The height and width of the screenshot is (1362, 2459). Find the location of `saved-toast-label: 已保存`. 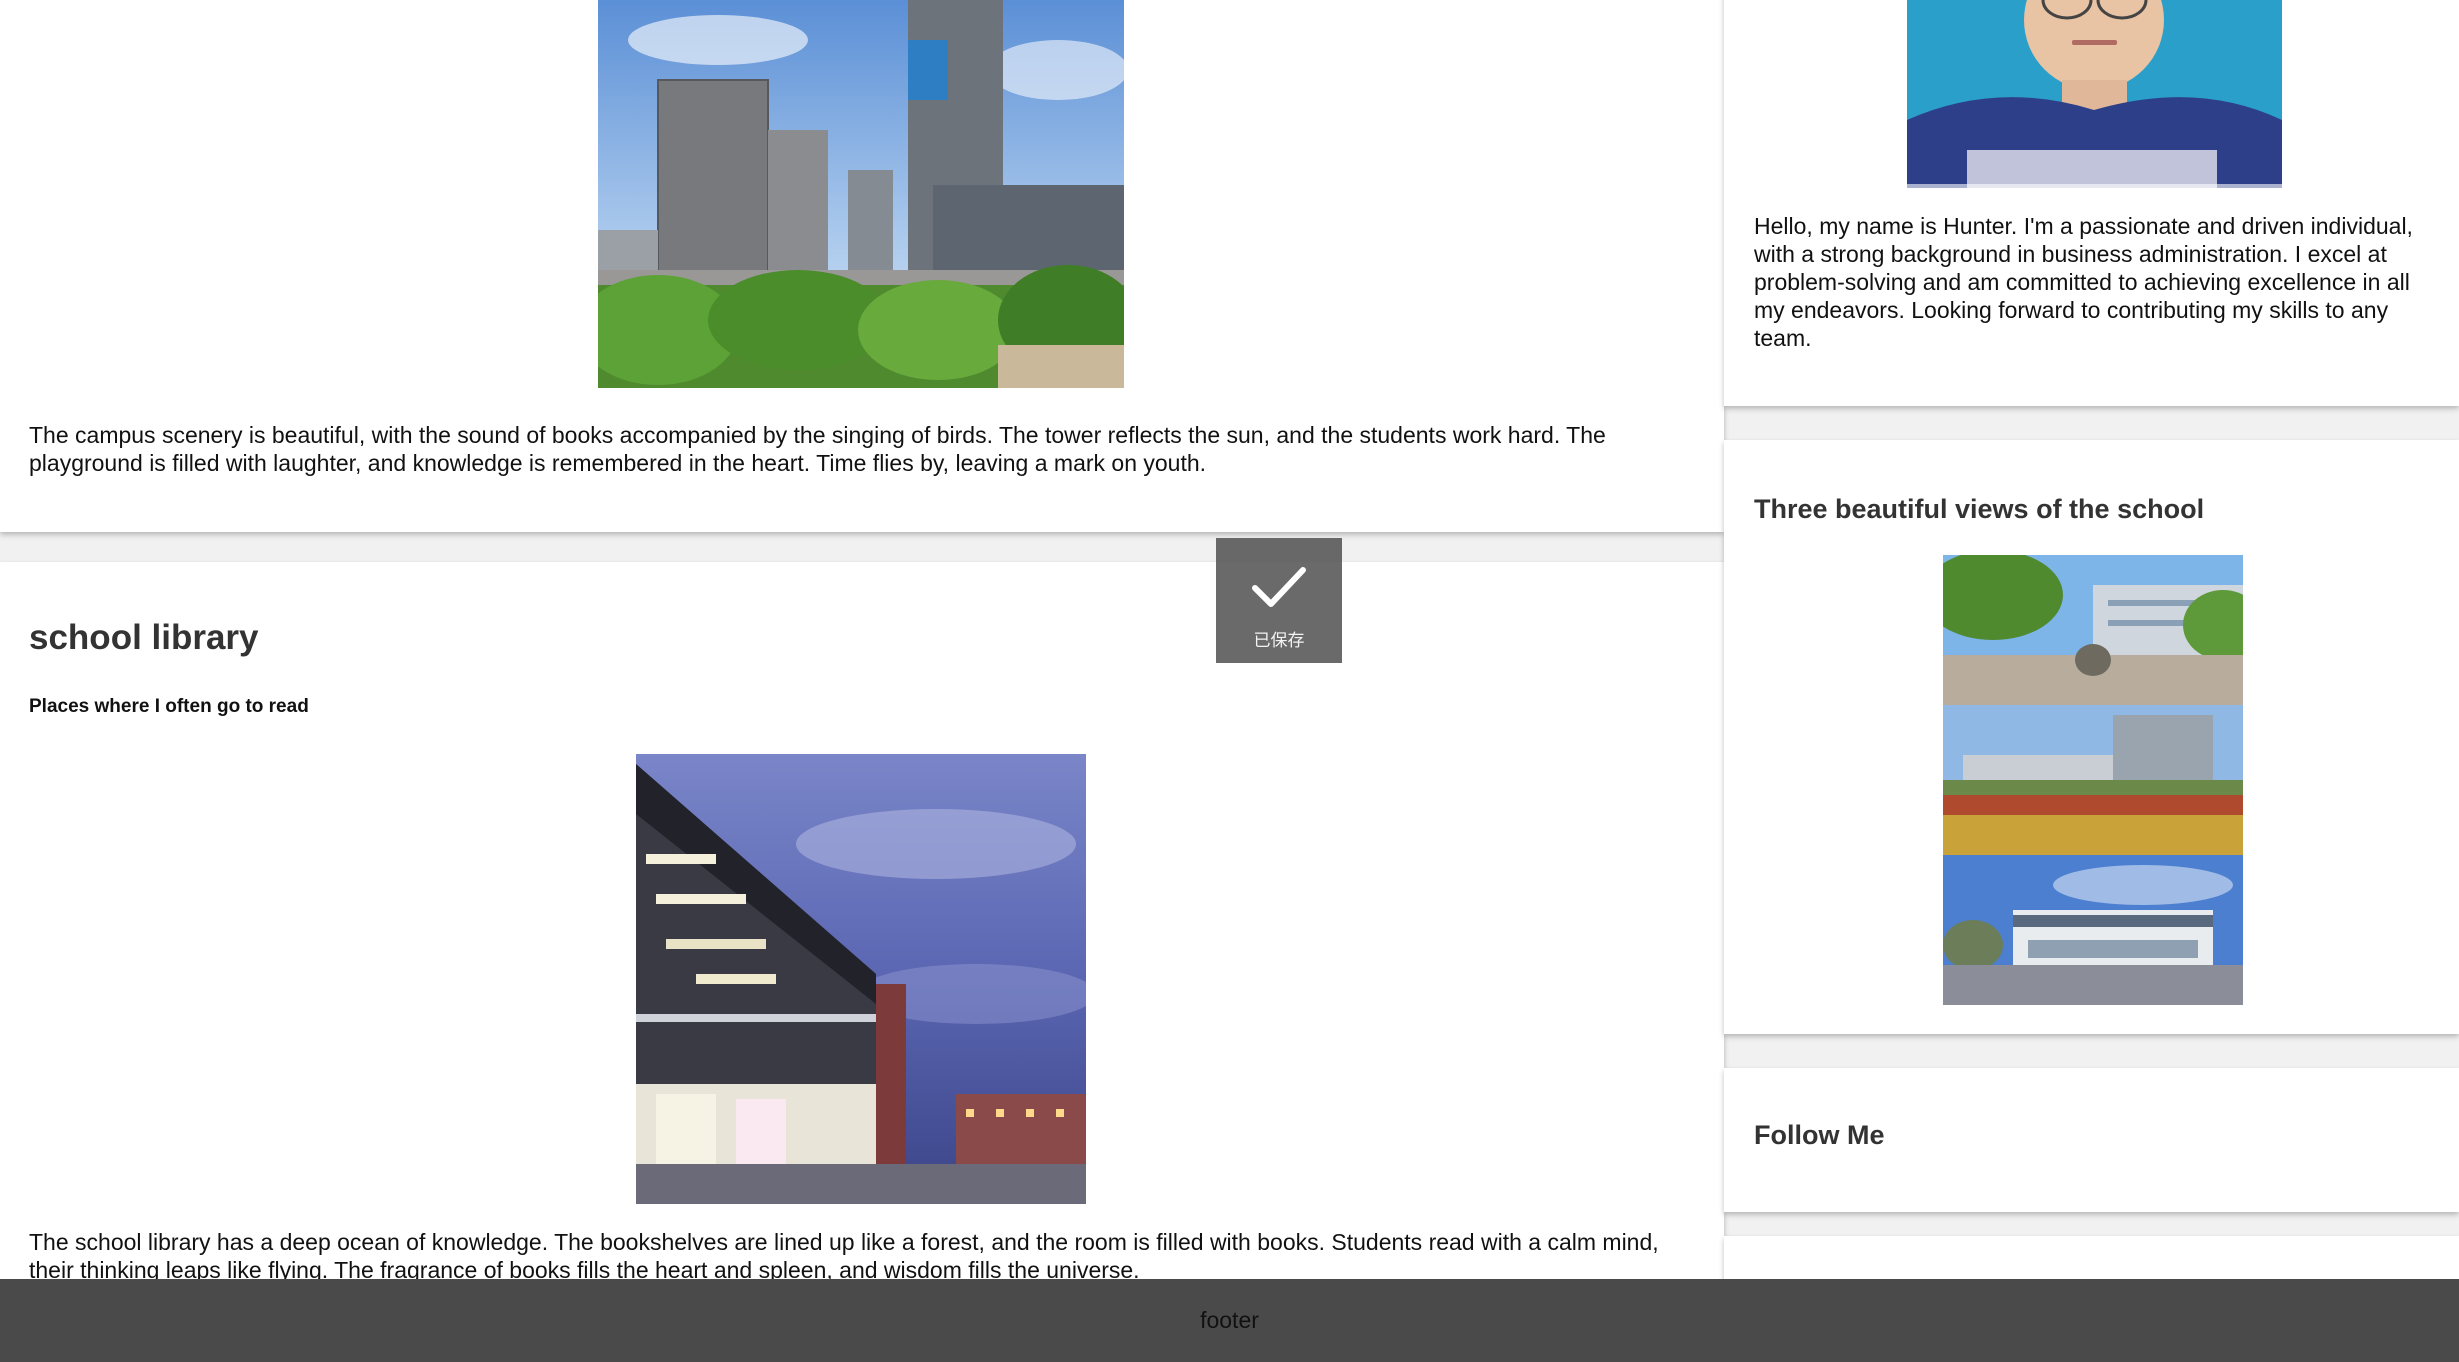

saved-toast-label: 已保存 is located at coordinates (1279, 641).